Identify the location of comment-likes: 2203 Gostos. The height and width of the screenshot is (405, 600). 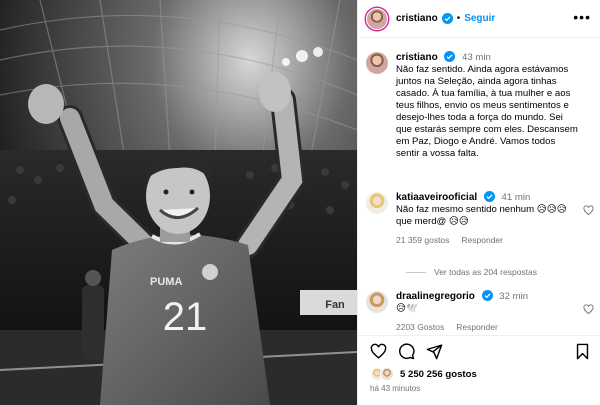
(420, 327).